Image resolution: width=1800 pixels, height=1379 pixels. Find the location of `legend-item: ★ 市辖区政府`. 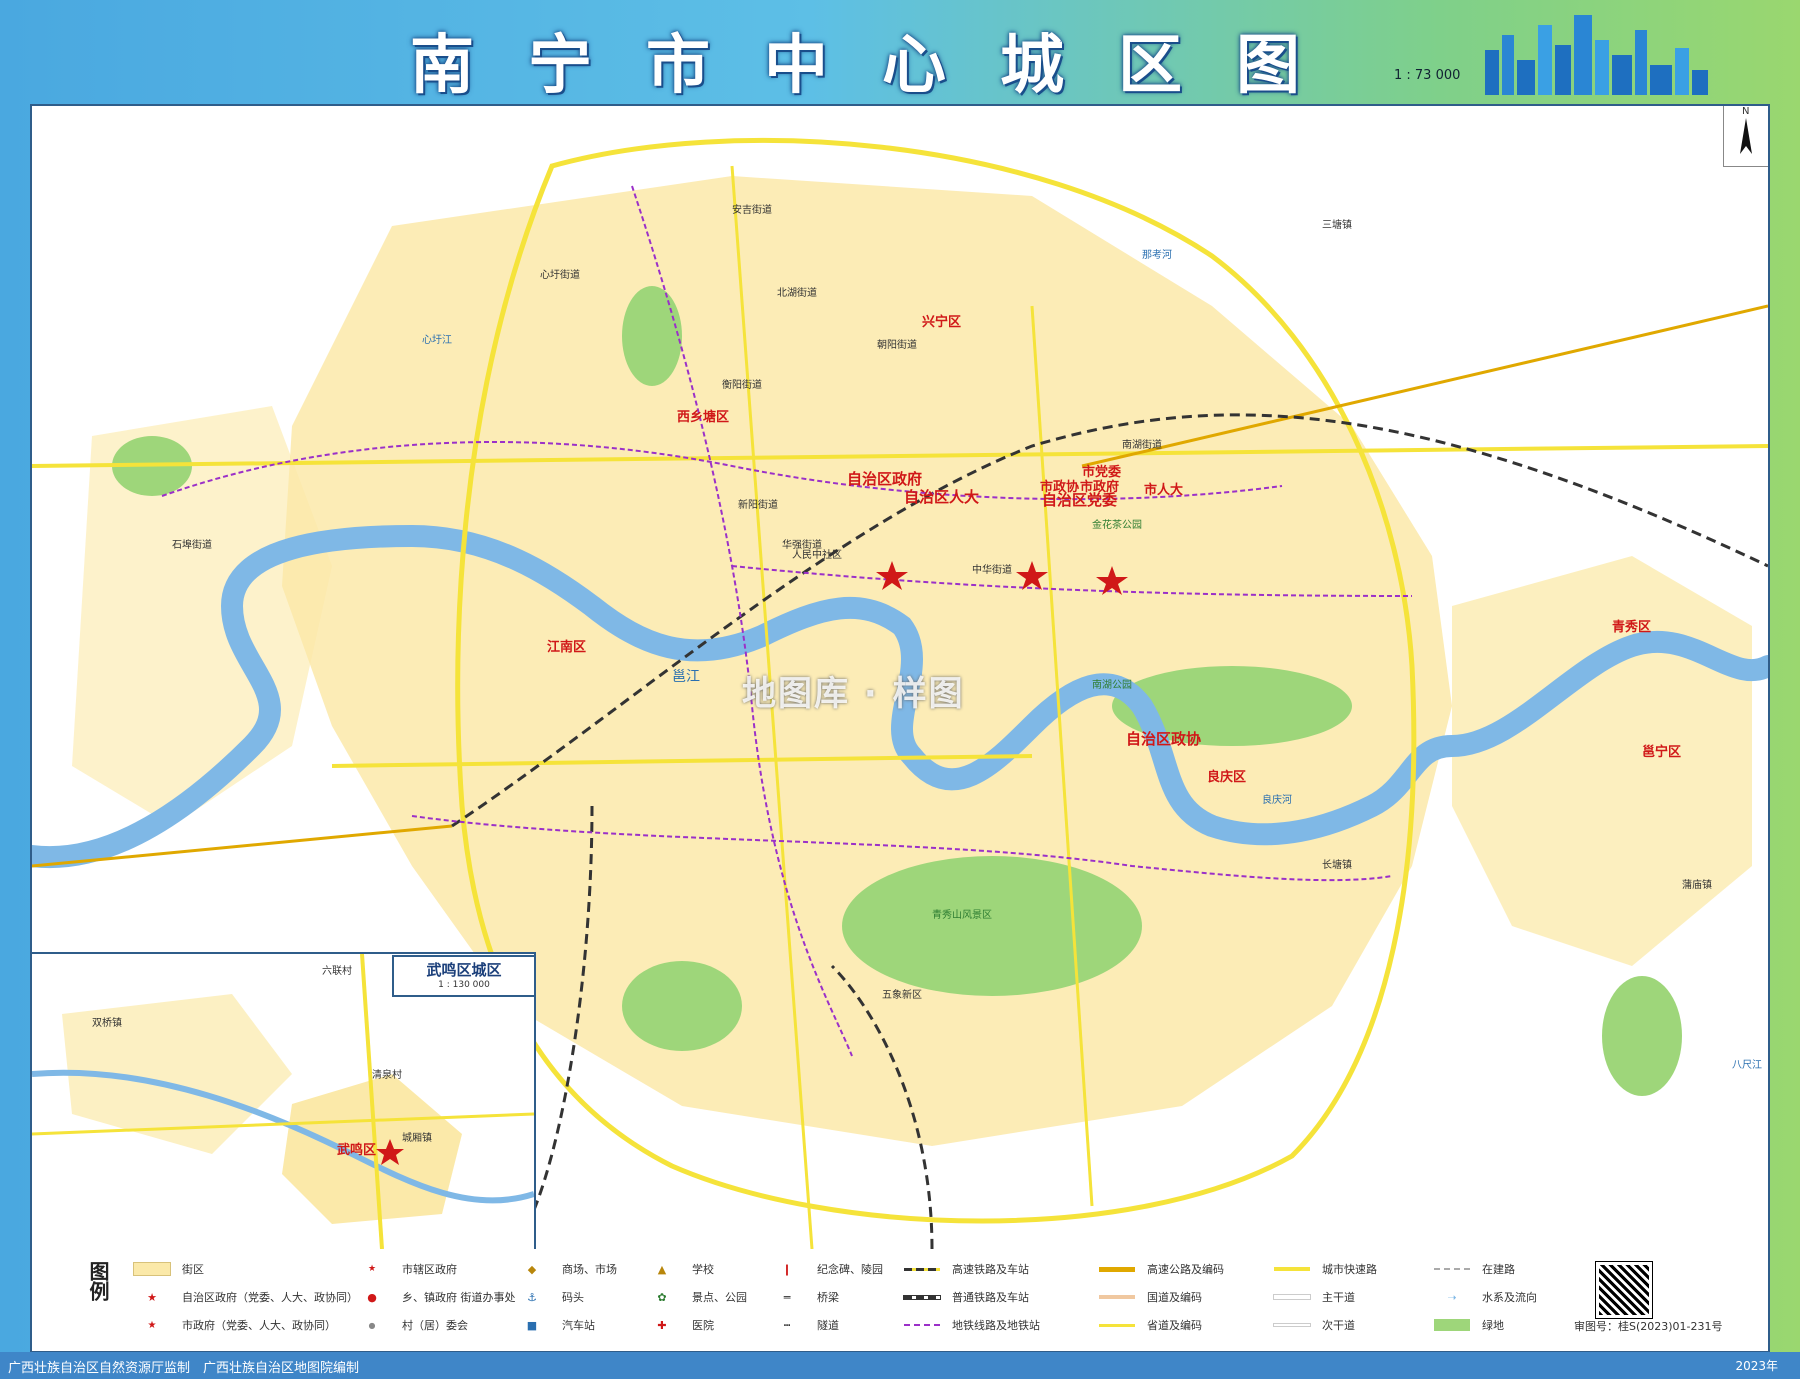

legend-item: ★ 市辖区政府 is located at coordinates (404, 1269).